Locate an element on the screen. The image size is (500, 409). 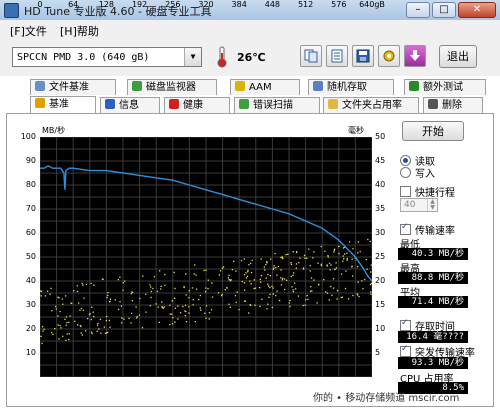
x-tick-label: 128 is located at coordinates (106, 4).